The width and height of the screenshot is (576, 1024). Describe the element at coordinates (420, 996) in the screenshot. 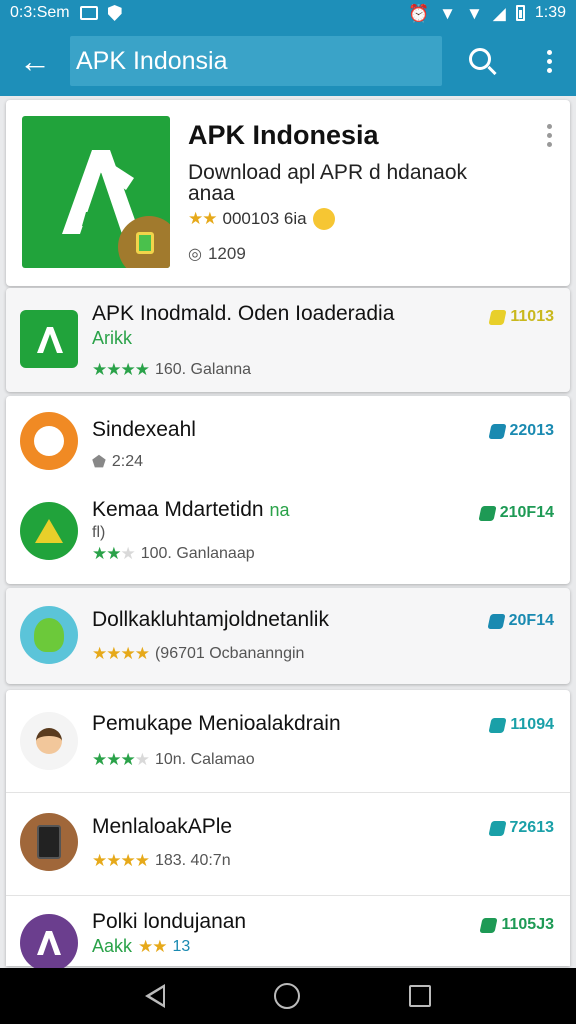

I see `nav-recents-icon` at that location.